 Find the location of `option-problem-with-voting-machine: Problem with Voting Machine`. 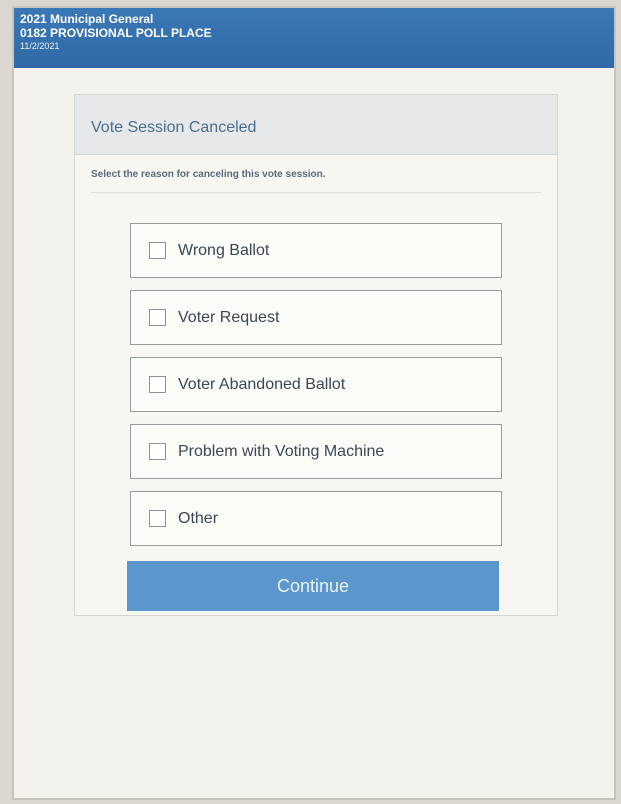

option-problem-with-voting-machine: Problem with Voting Machine is located at coordinates (316, 451).